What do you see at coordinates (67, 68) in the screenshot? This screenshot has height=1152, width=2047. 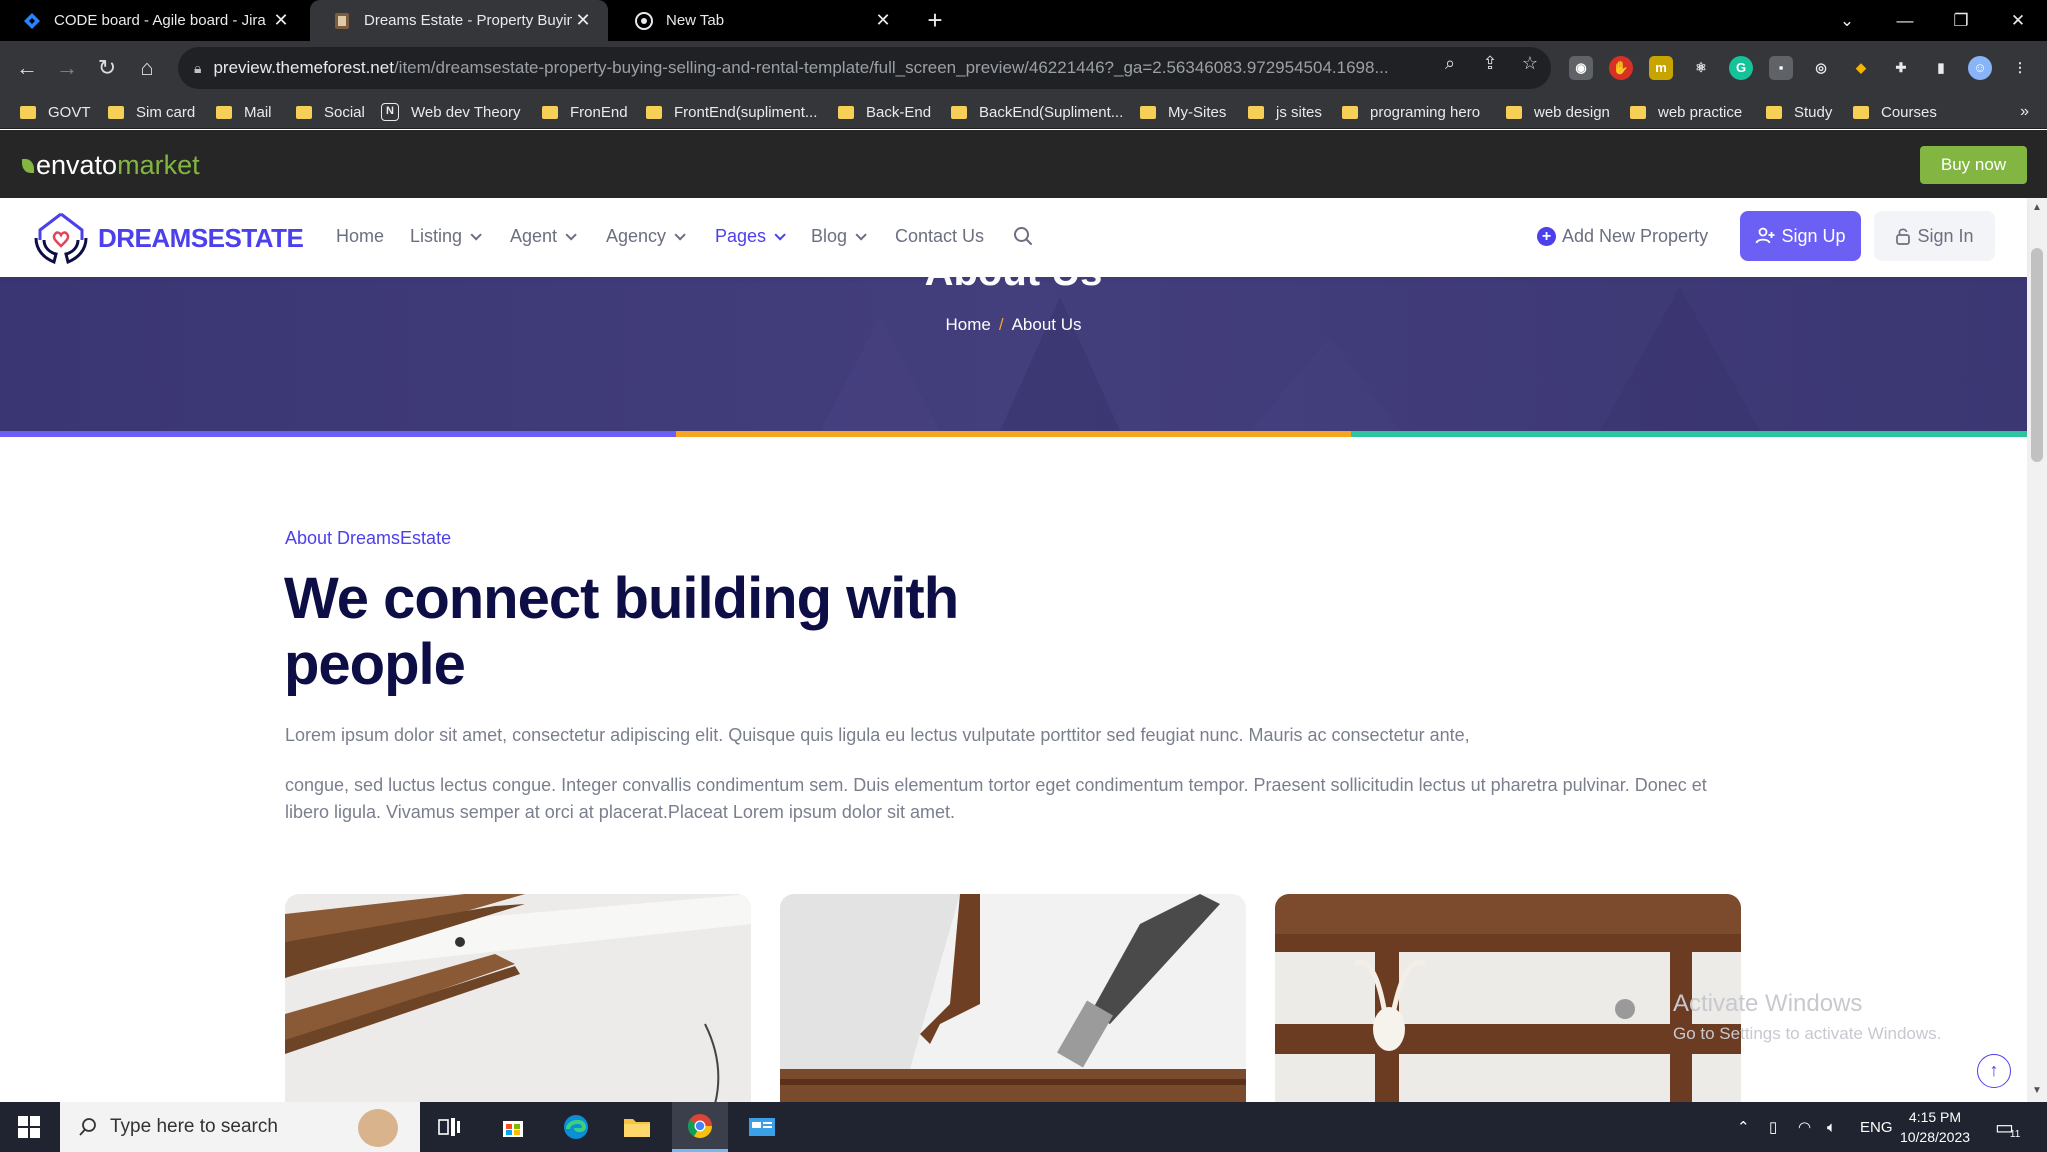 I see `forward-arrow-icon: →` at bounding box center [67, 68].